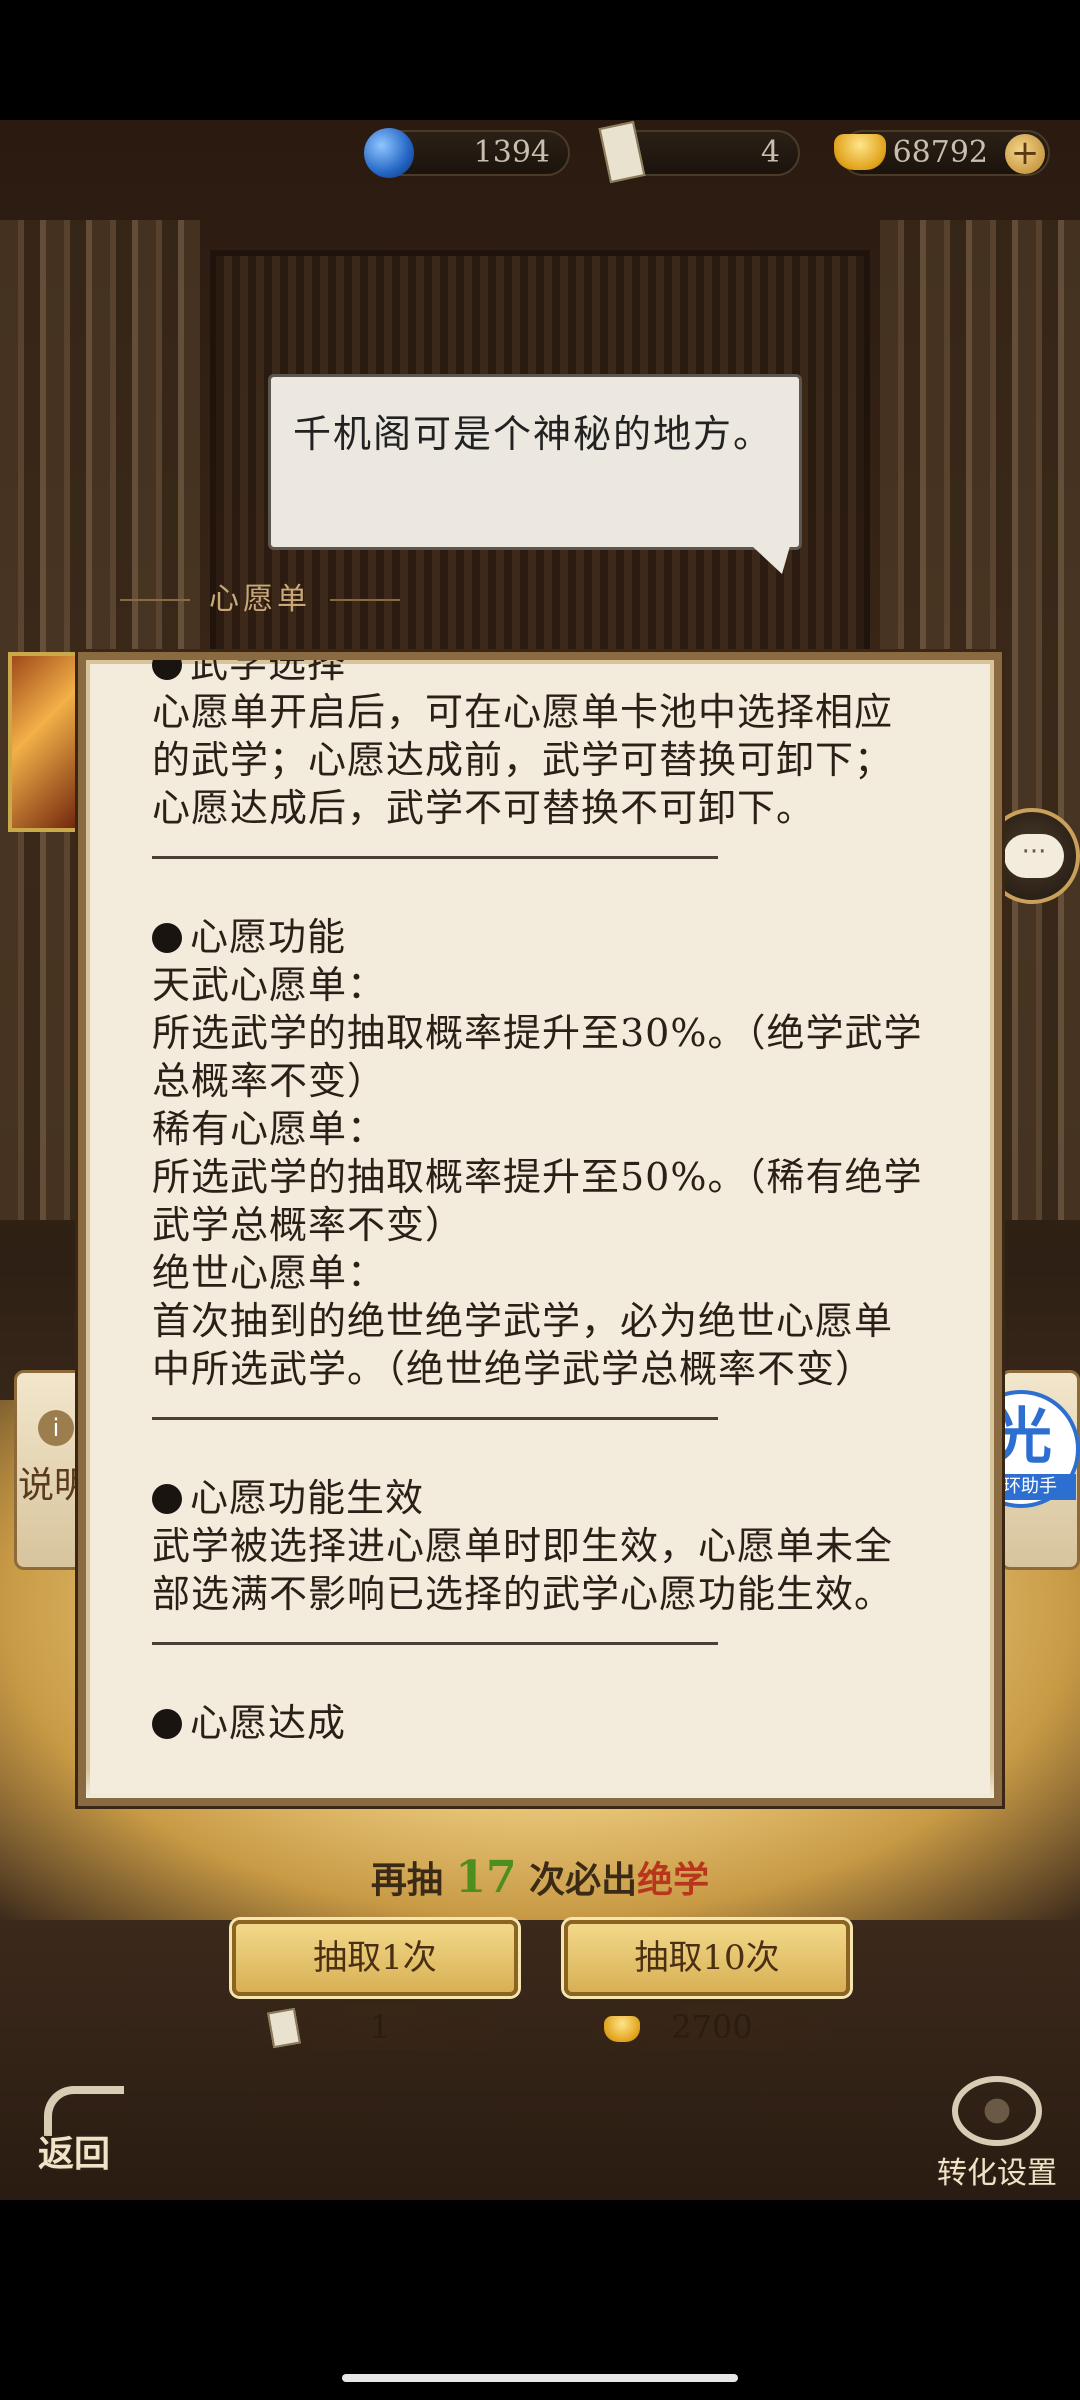  What do you see at coordinates (1025, 154) in the screenshot?
I see `add-currency-button: +` at bounding box center [1025, 154].